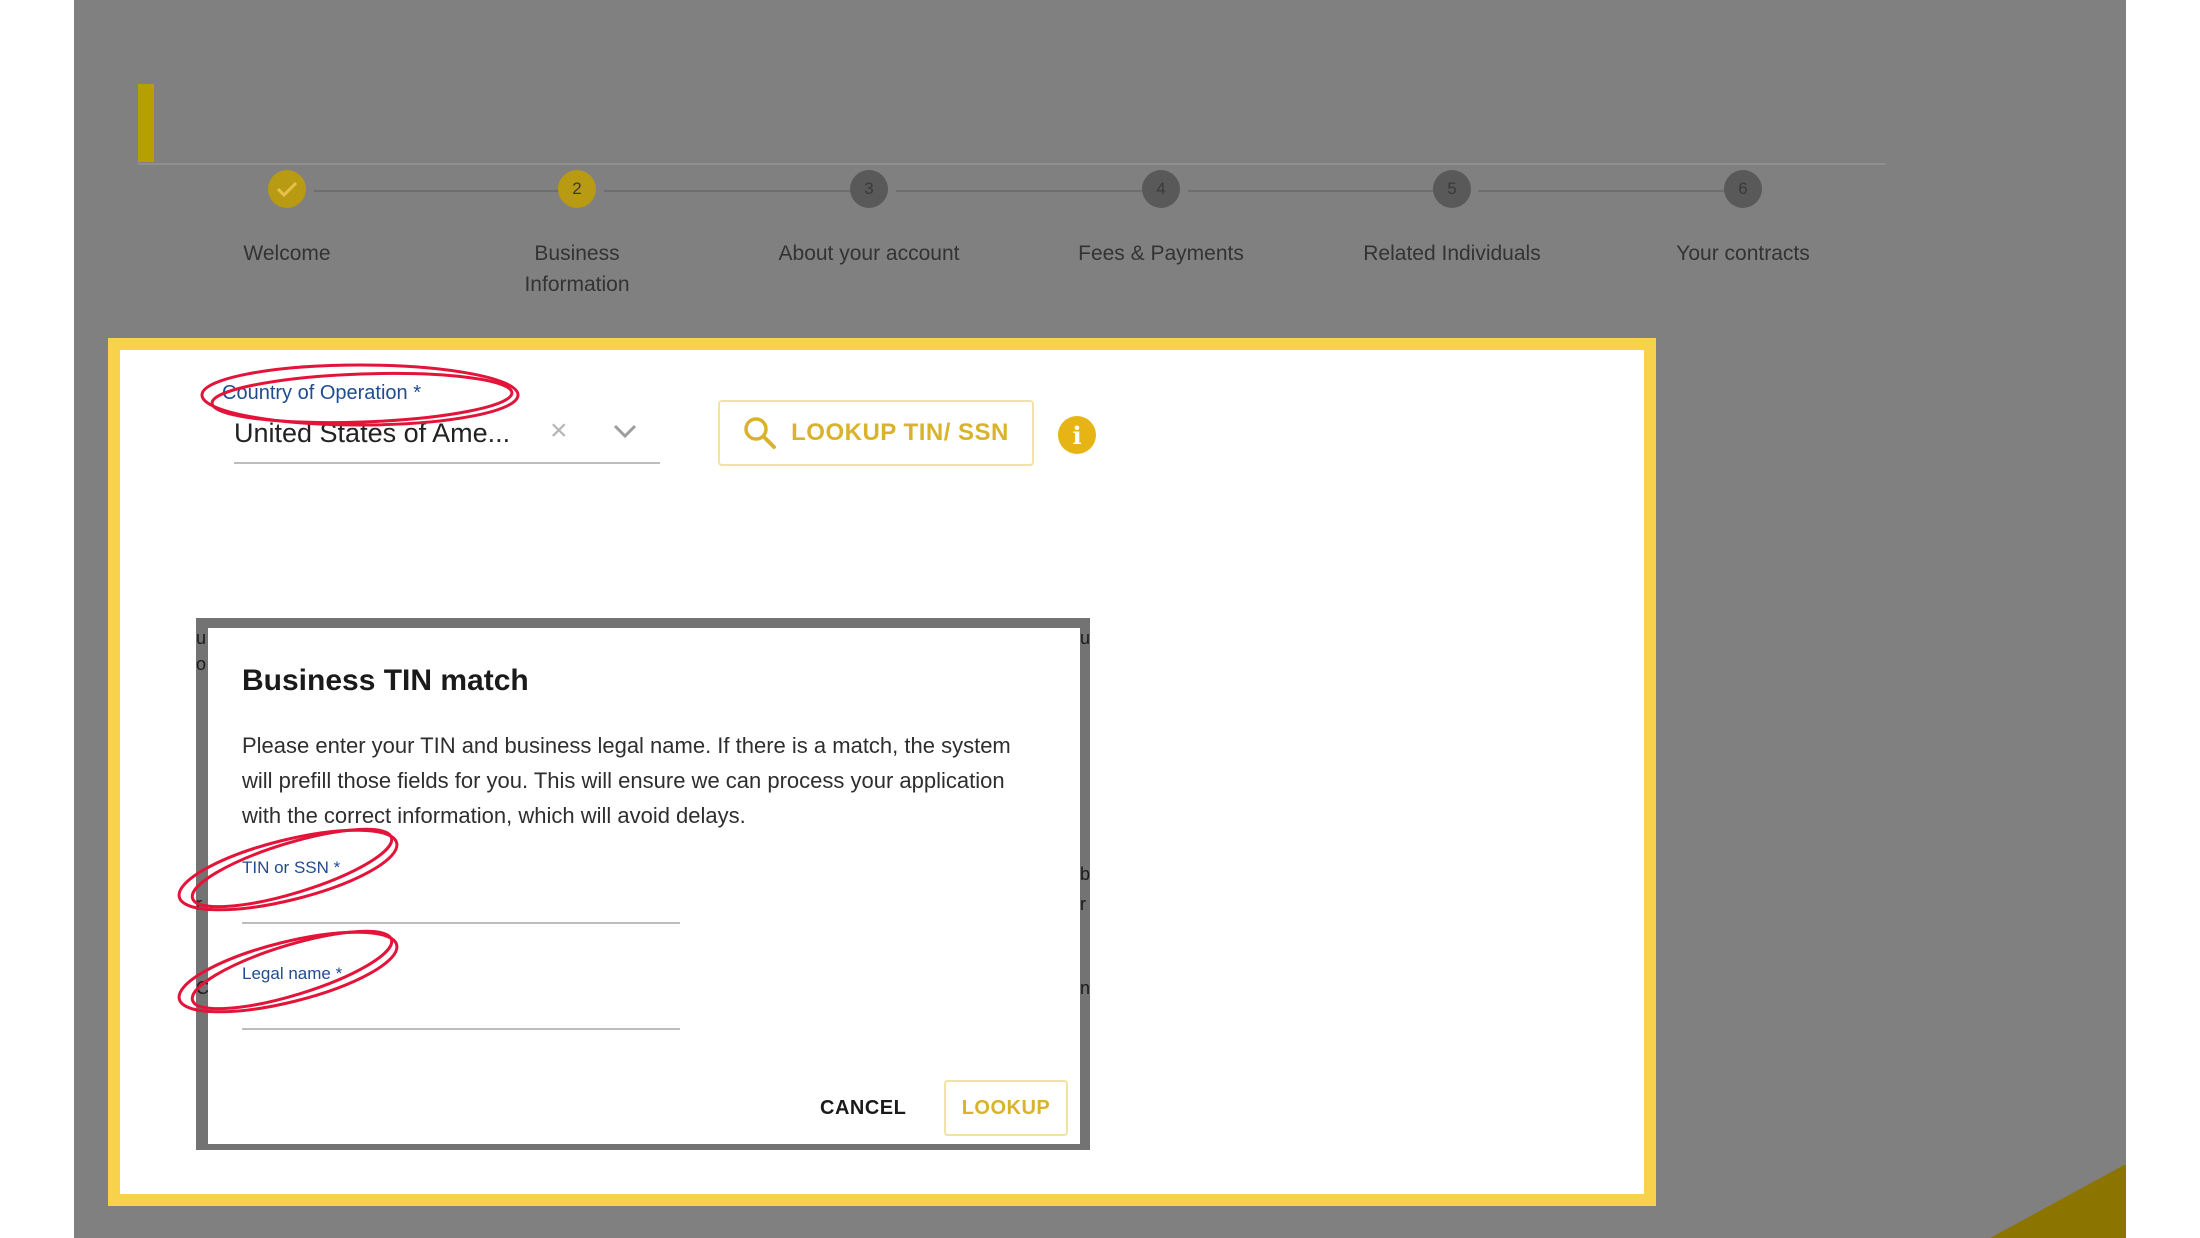  What do you see at coordinates (1012, 164) in the screenshot?
I see `header-divider` at bounding box center [1012, 164].